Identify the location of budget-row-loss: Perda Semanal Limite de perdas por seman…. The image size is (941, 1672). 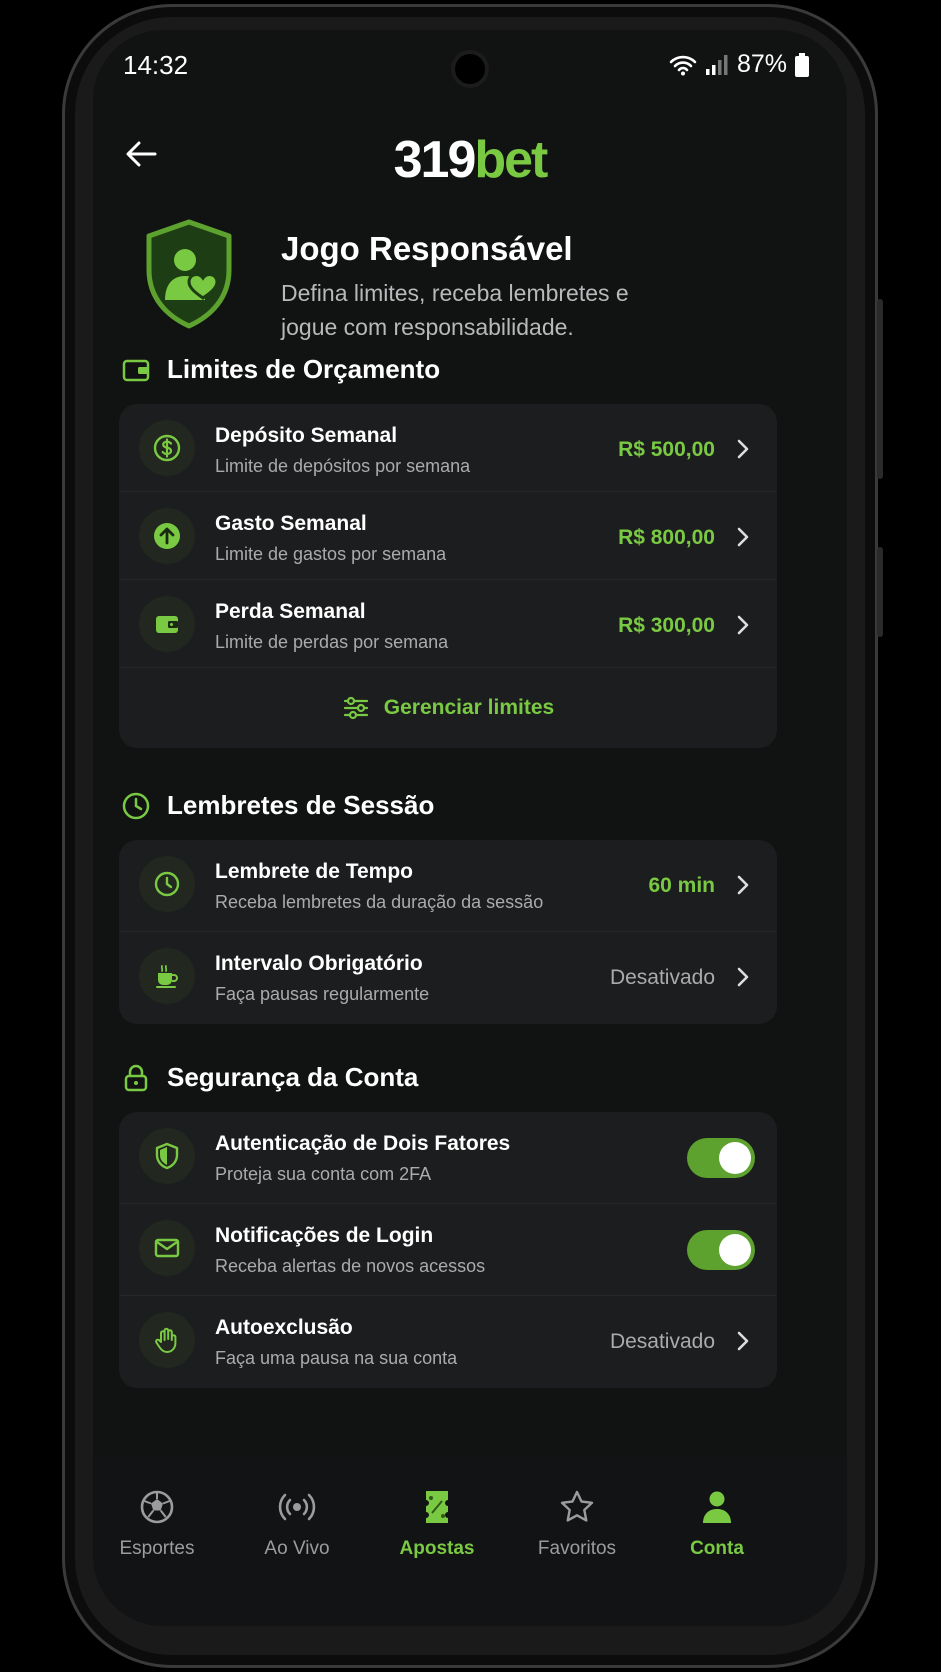
(448, 624).